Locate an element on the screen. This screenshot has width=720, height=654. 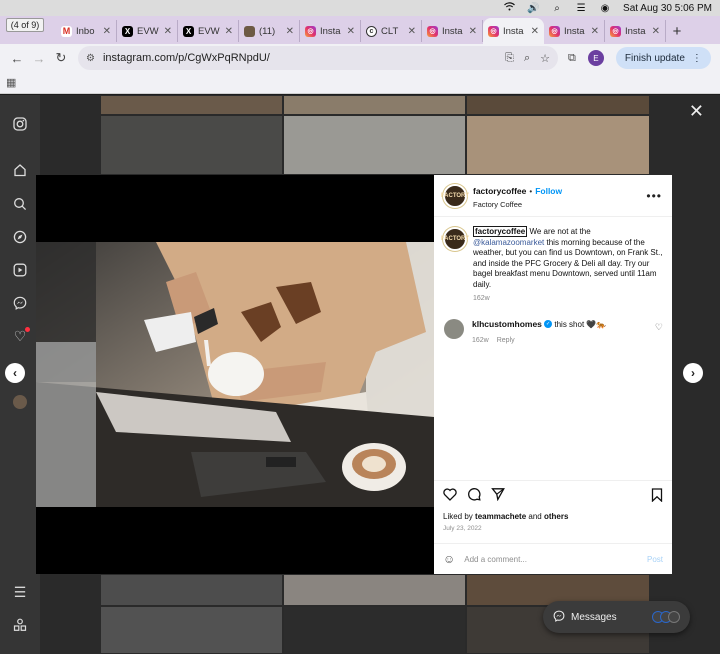
search-icon is located at coordinates (20, 204).